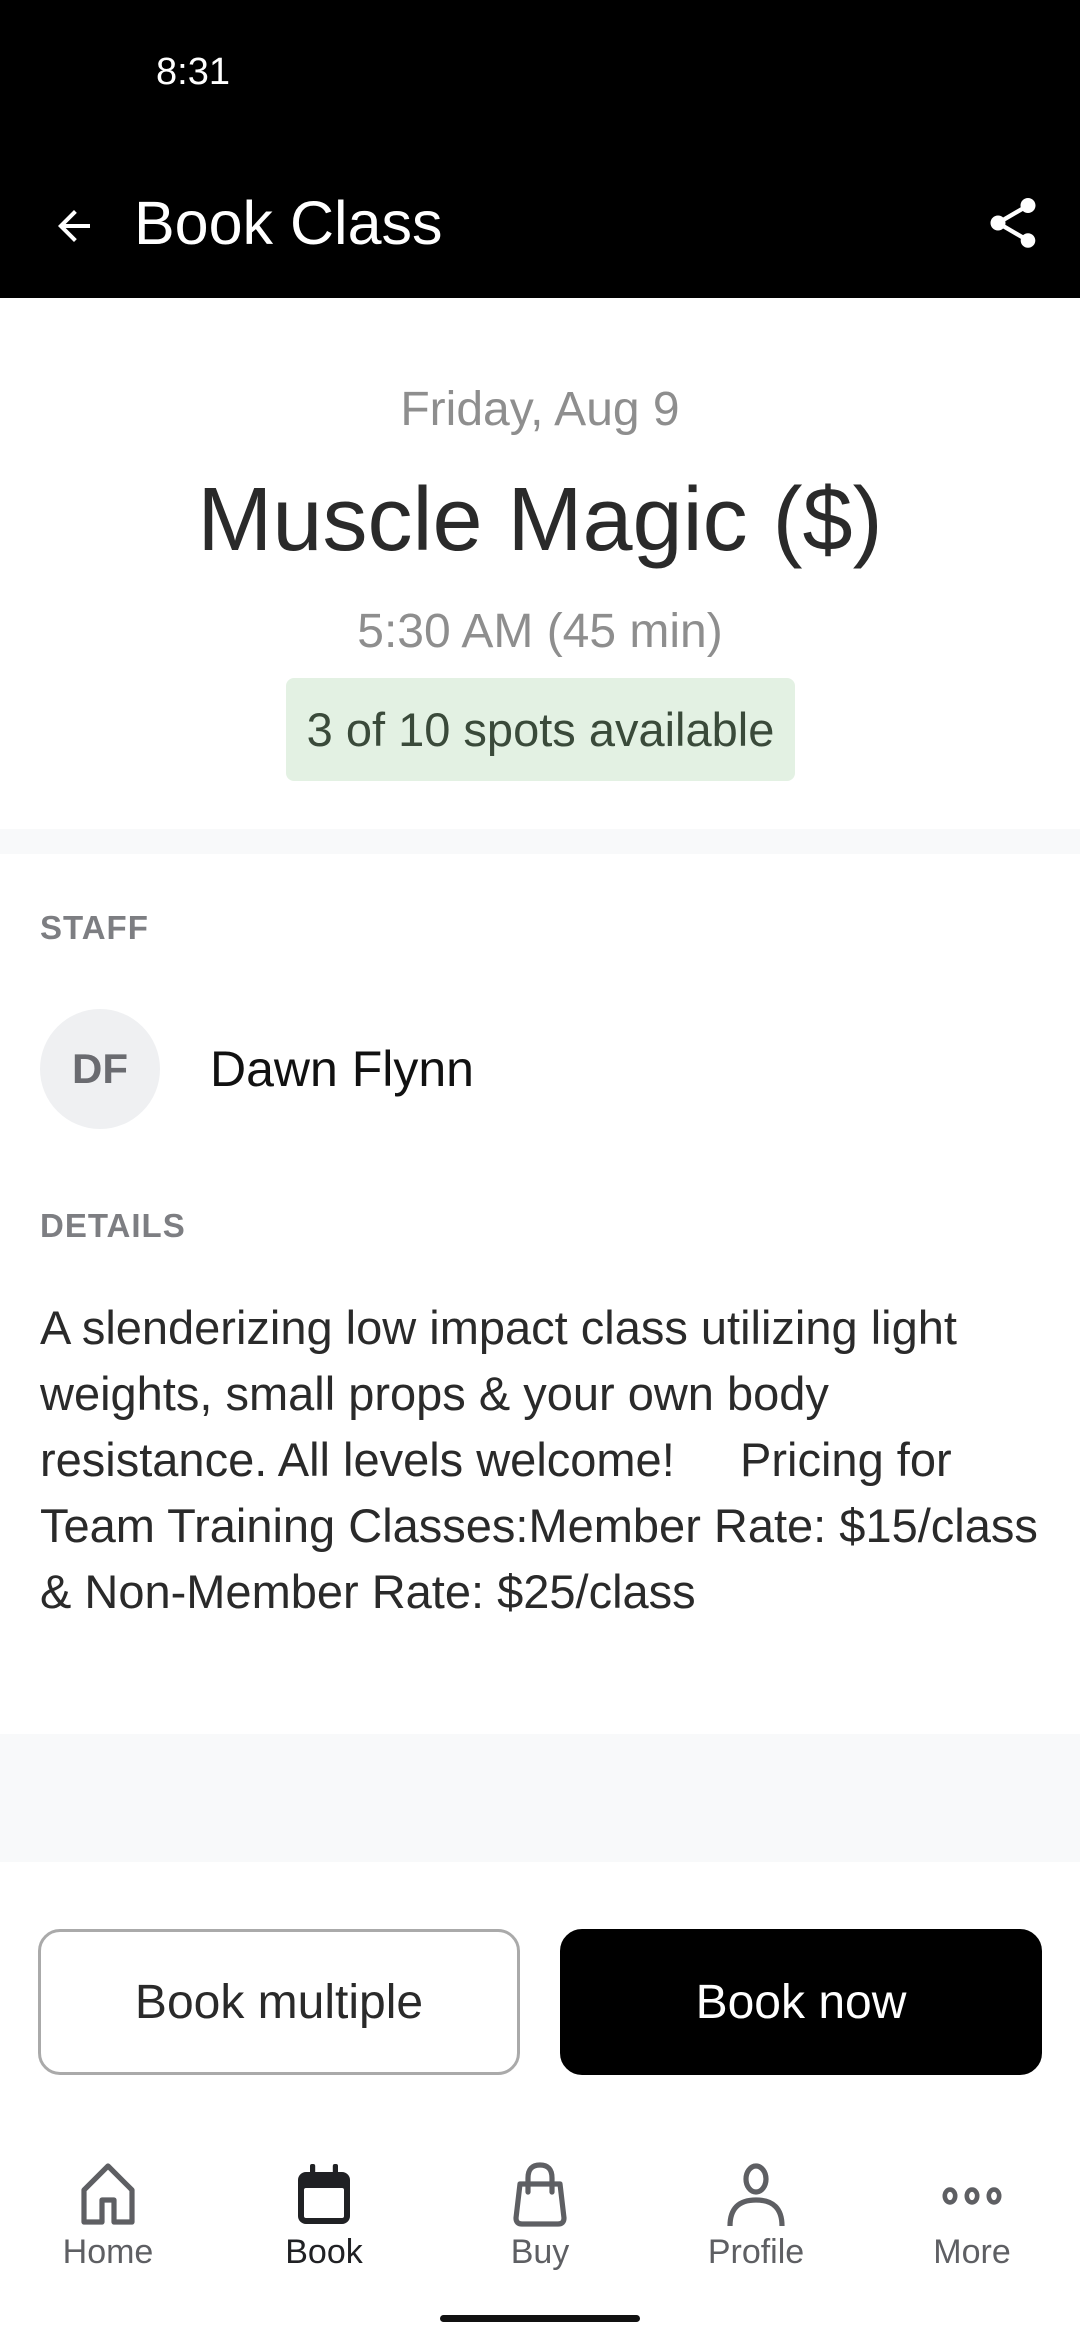 The height and width of the screenshot is (2340, 1080). What do you see at coordinates (540, 729) in the screenshot?
I see `spots-available-badge: 3 of 10 spots available` at bounding box center [540, 729].